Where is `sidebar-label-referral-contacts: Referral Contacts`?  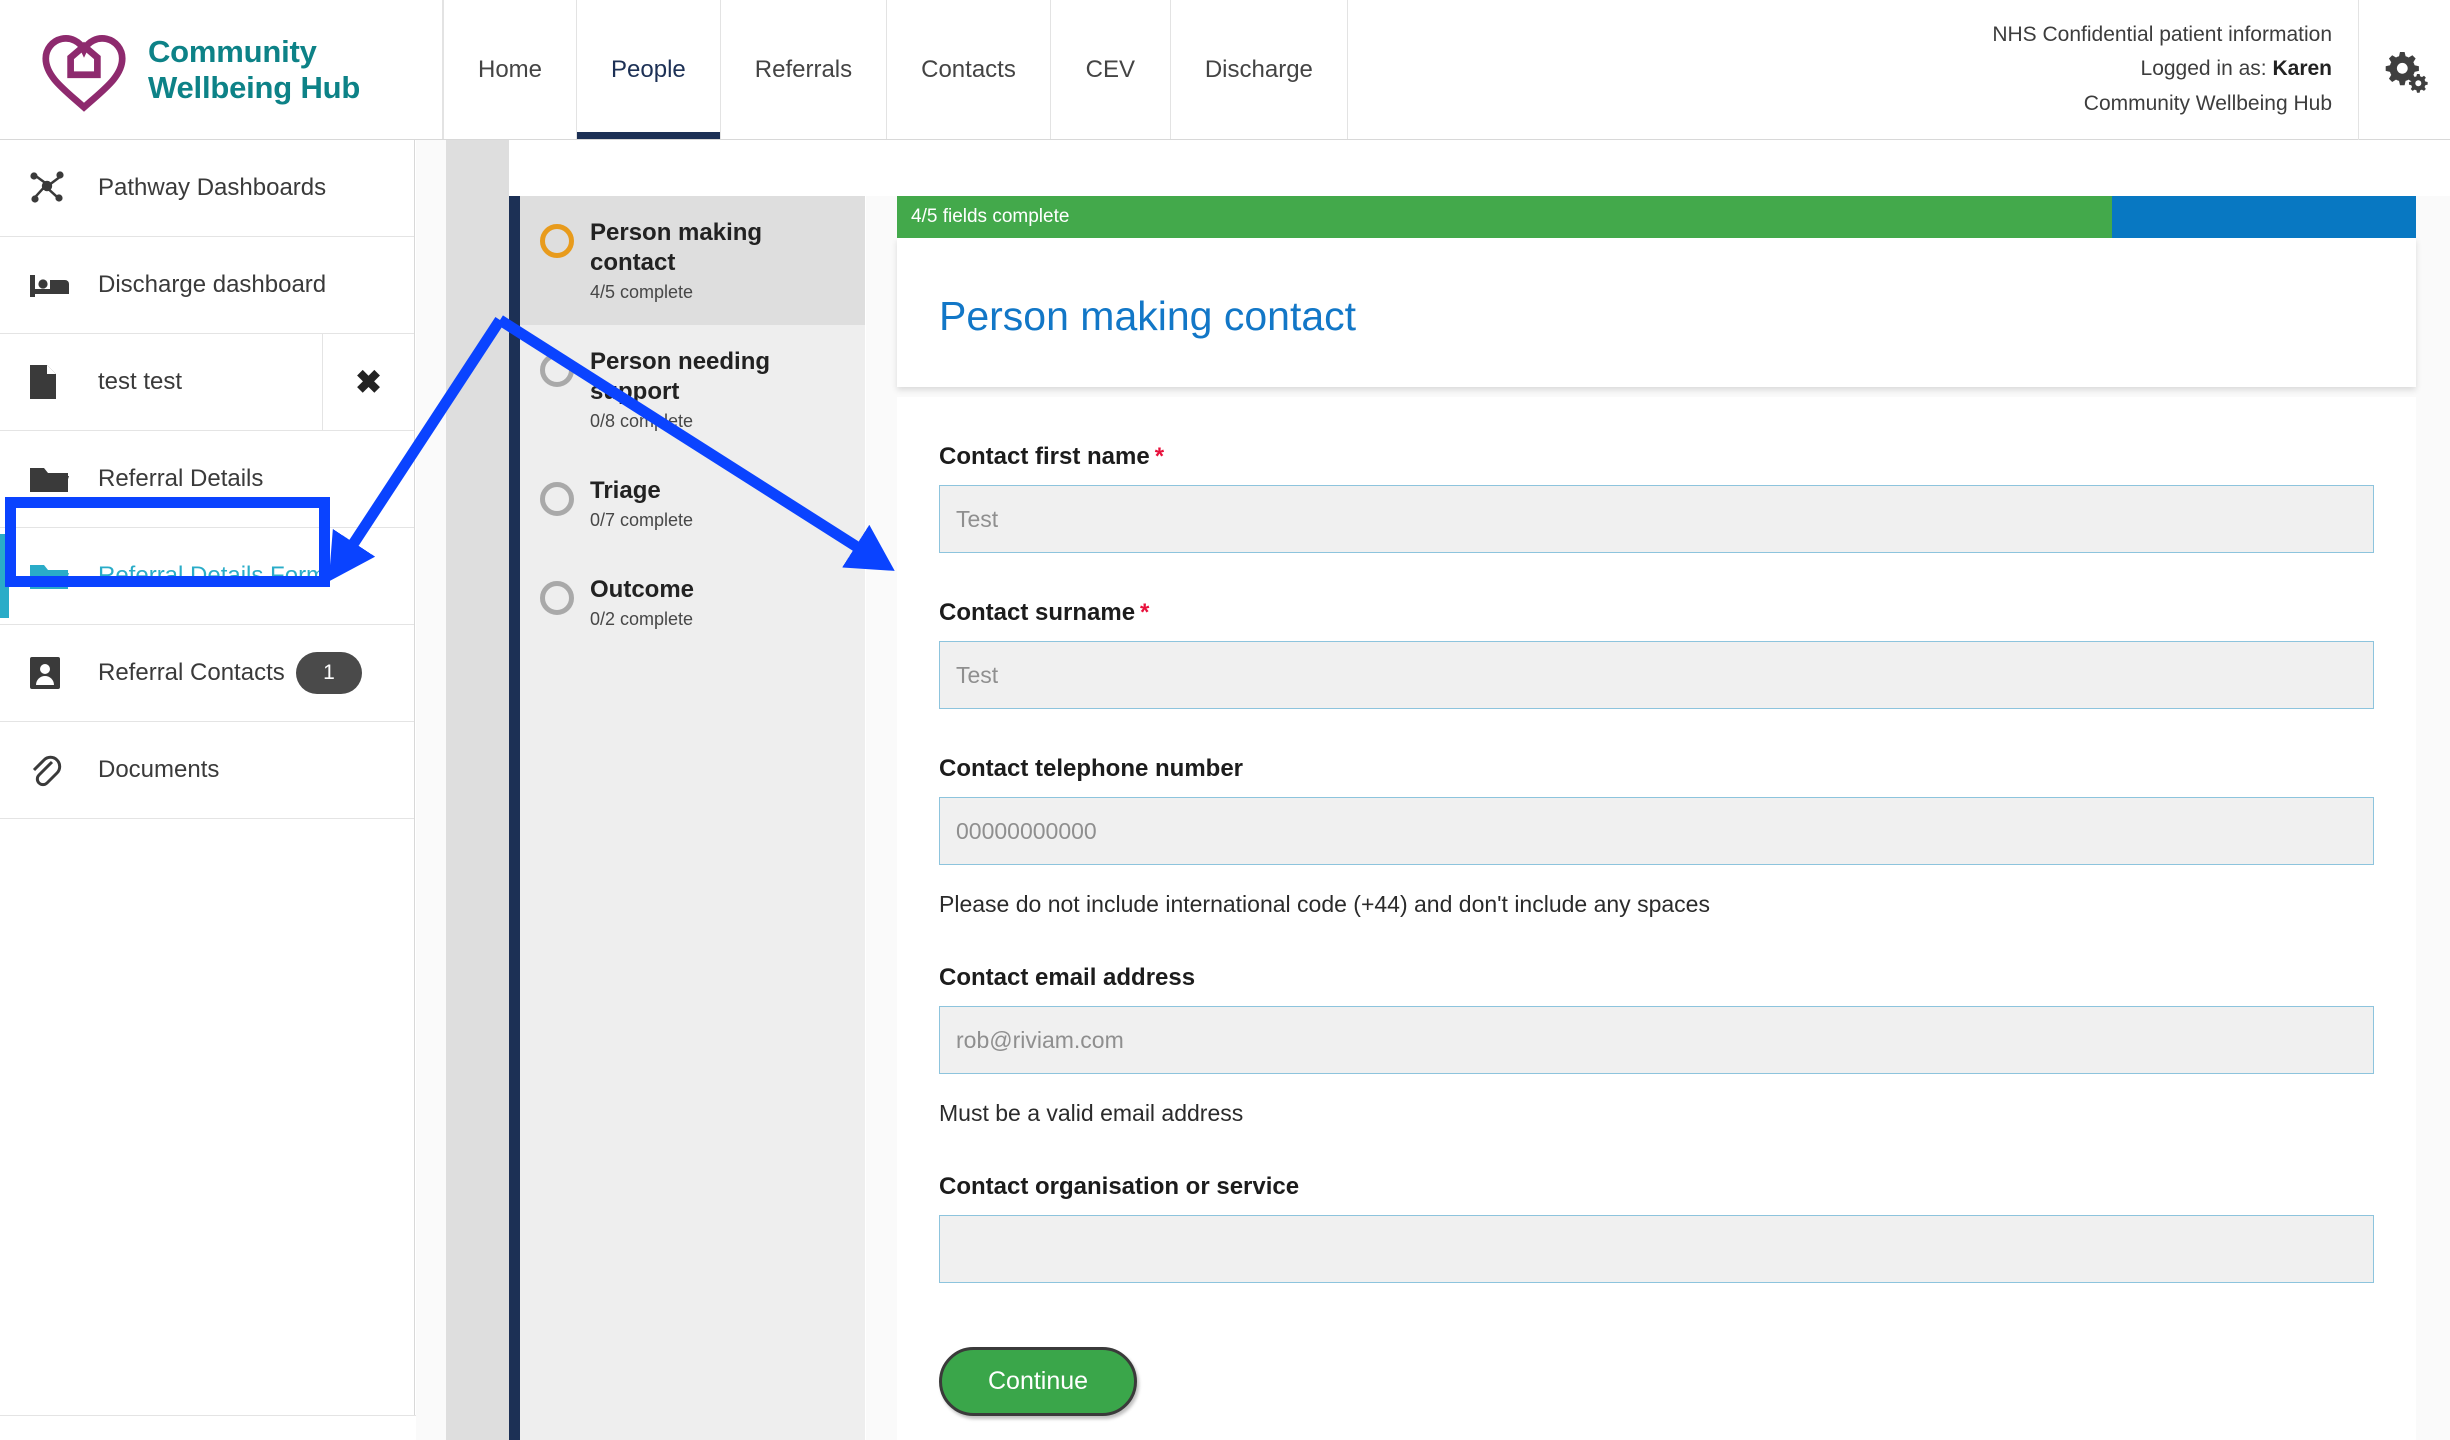
sidebar-label-referral-contacts: Referral Contacts is located at coordinates (191, 672).